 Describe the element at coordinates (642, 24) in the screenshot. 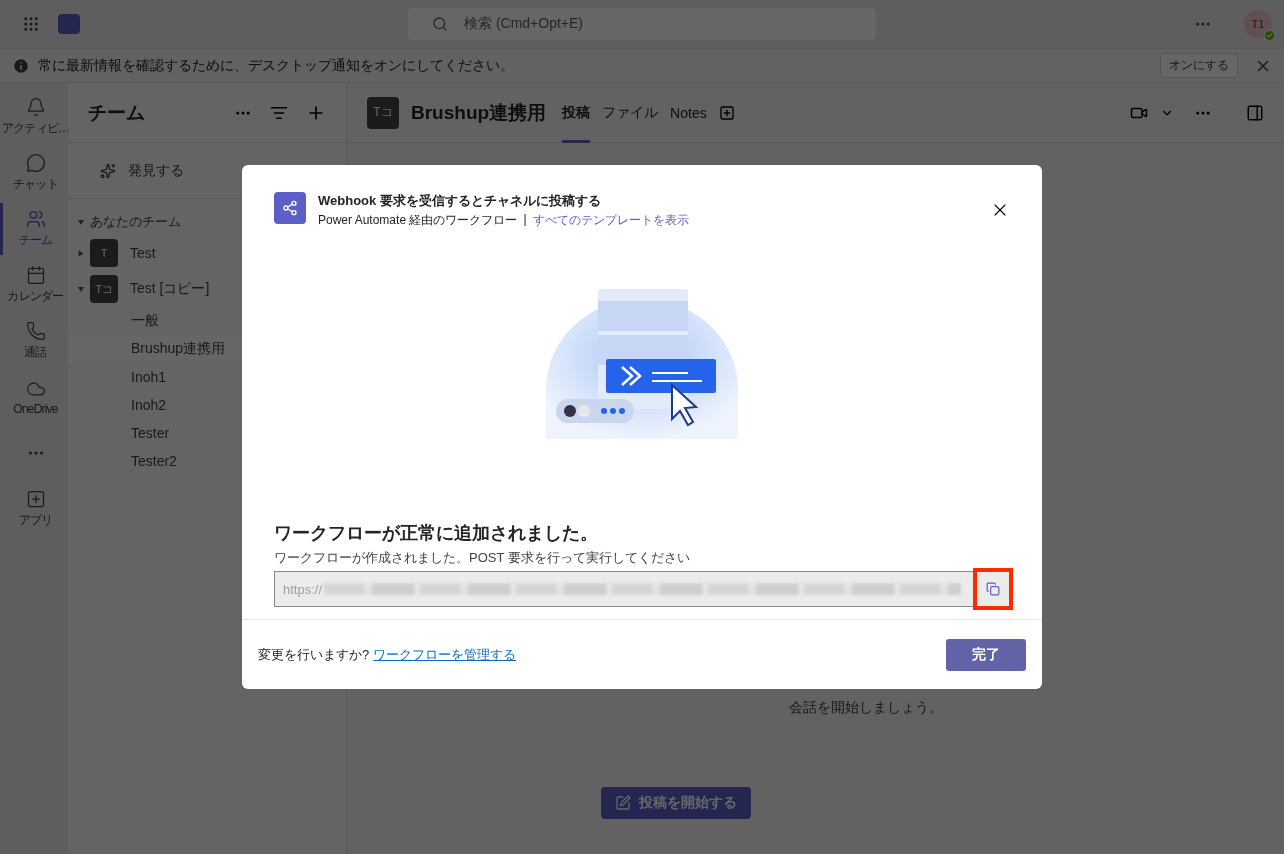

I see `search-field: 検索 (Cmd+Opt+E)` at that location.